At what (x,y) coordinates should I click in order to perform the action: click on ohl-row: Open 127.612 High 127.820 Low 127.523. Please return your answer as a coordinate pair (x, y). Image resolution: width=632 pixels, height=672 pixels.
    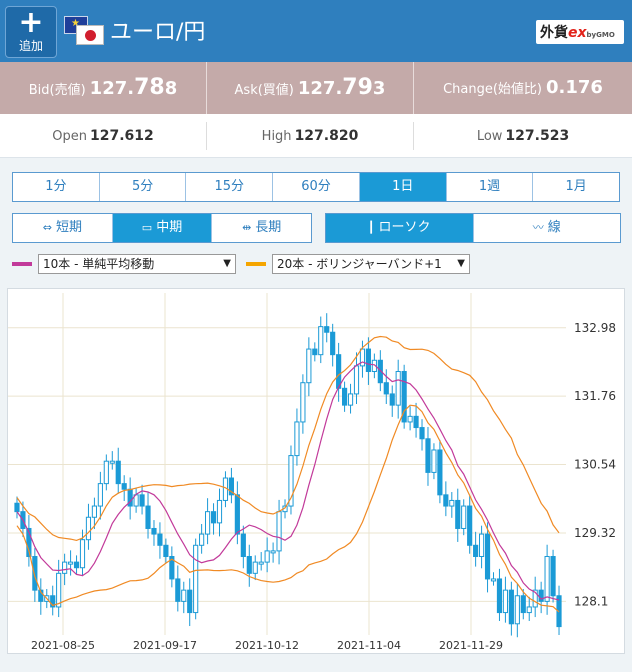
    Looking at the image, I should click on (316, 136).